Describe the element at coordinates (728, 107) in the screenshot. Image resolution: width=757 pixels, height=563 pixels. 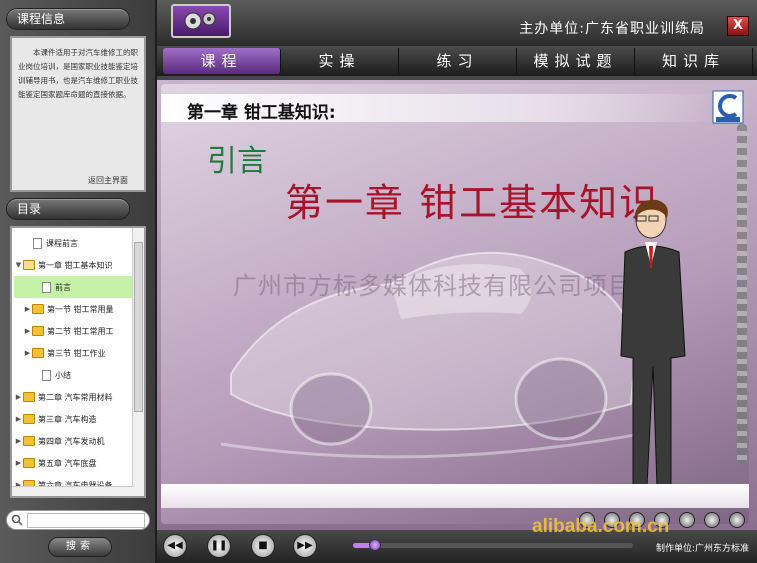
I see `publisher-logo-icon` at that location.